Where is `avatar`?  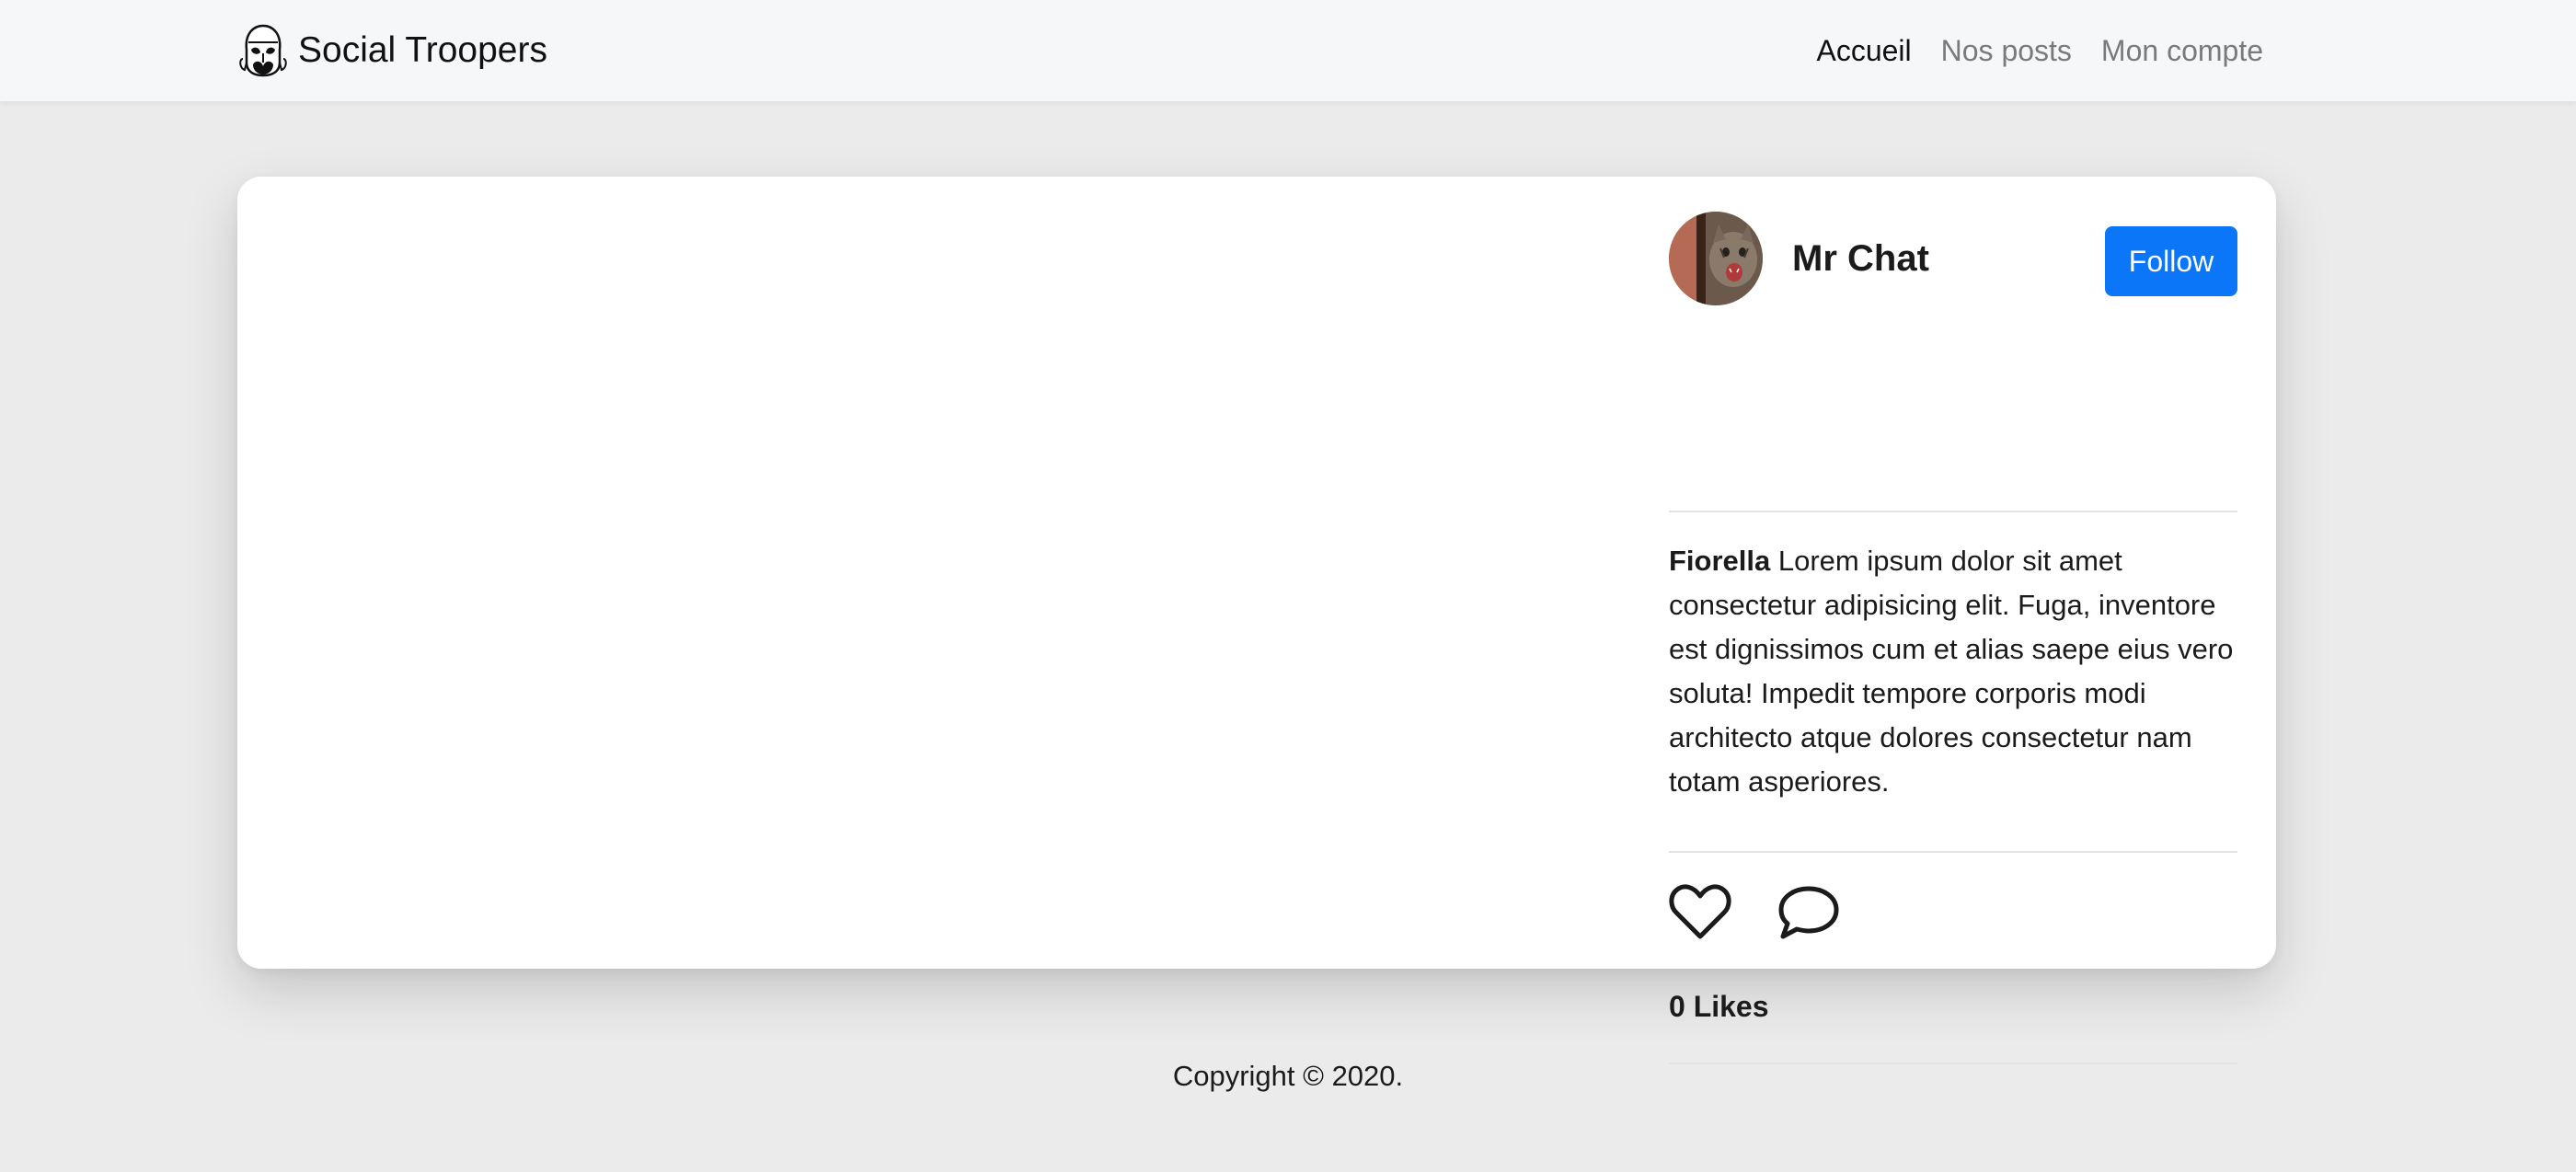 avatar is located at coordinates (1716, 259).